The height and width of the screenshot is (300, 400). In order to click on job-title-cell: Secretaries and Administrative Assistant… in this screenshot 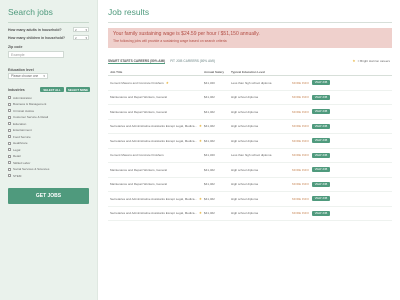, I will do `click(156, 126)`.